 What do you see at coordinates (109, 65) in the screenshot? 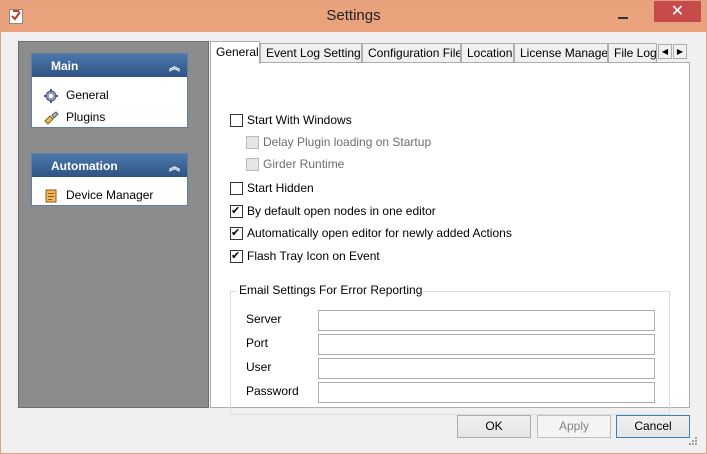
I see `group-main-header: Main ︽` at bounding box center [109, 65].